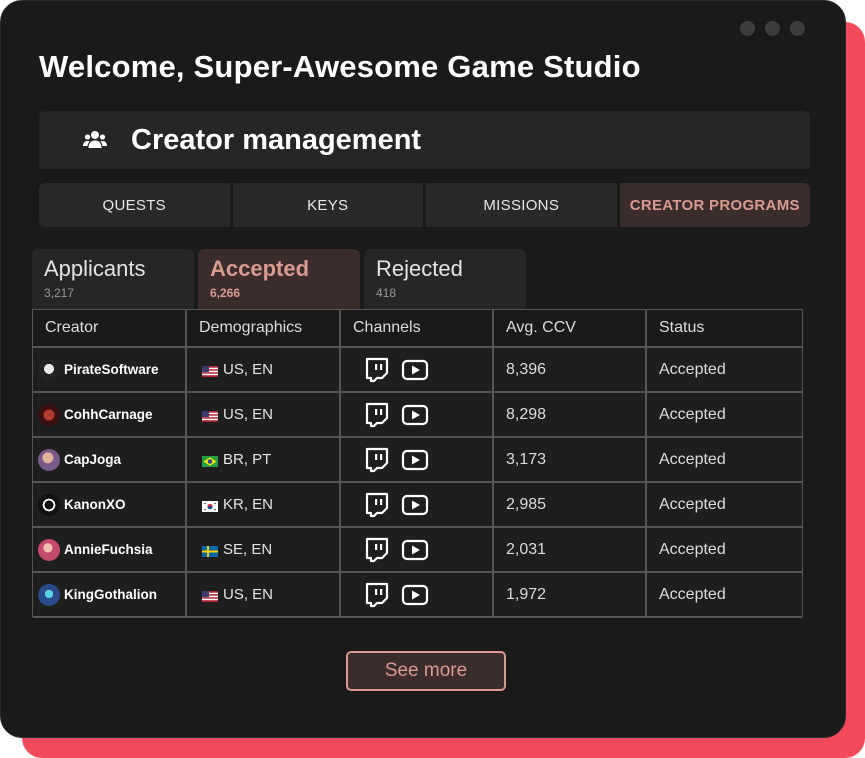 The image size is (865, 758). I want to click on tab-count: 3,217, so click(59, 293).